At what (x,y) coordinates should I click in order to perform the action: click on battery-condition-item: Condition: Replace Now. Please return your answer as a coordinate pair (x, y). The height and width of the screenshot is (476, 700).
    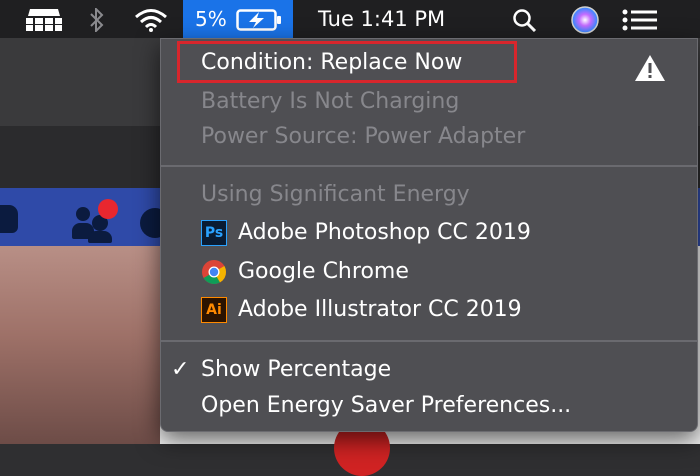
    Looking at the image, I should click on (331, 63).